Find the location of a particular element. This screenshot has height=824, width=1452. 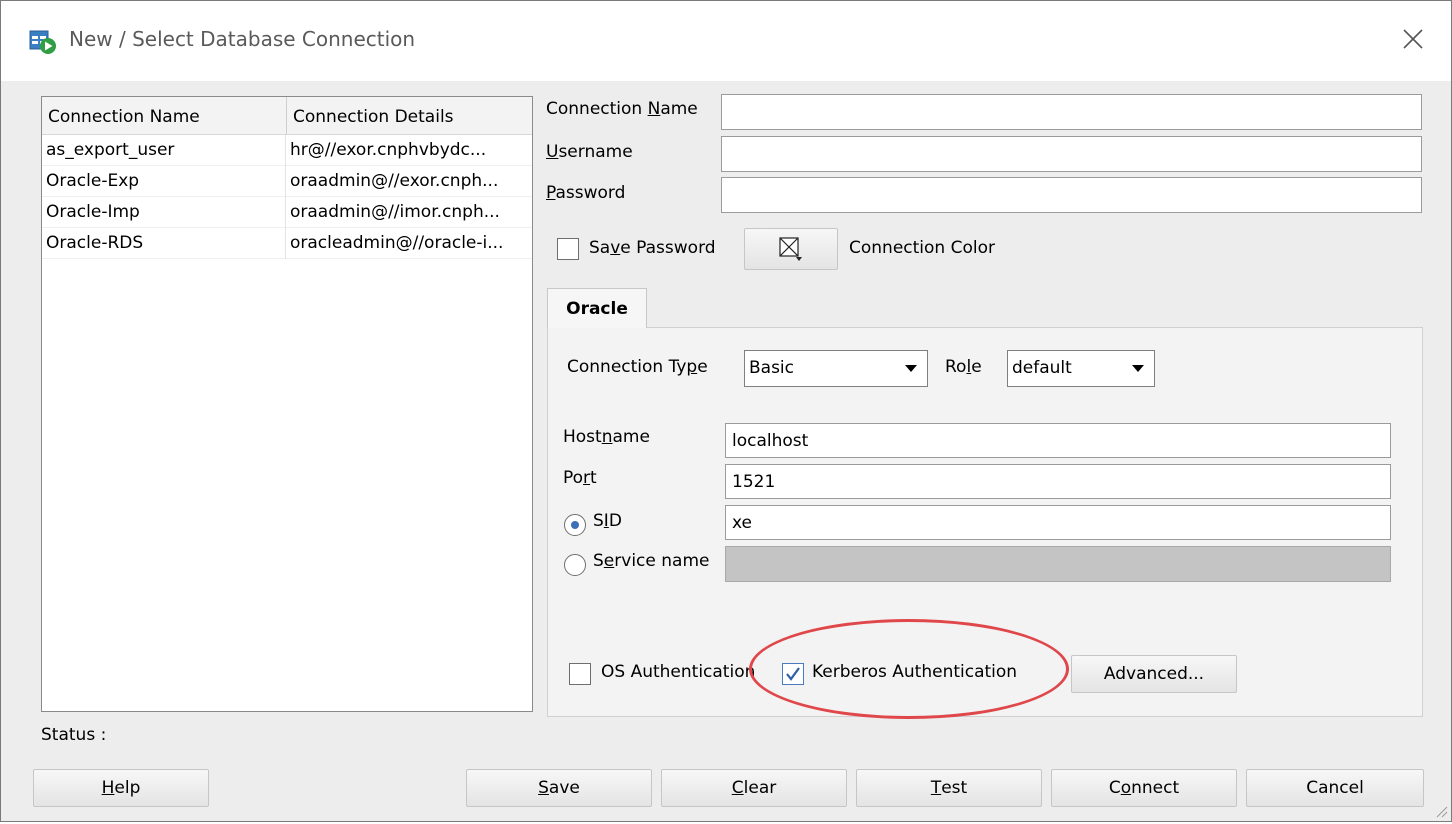

hostname-label: Hostname is located at coordinates (606, 437).